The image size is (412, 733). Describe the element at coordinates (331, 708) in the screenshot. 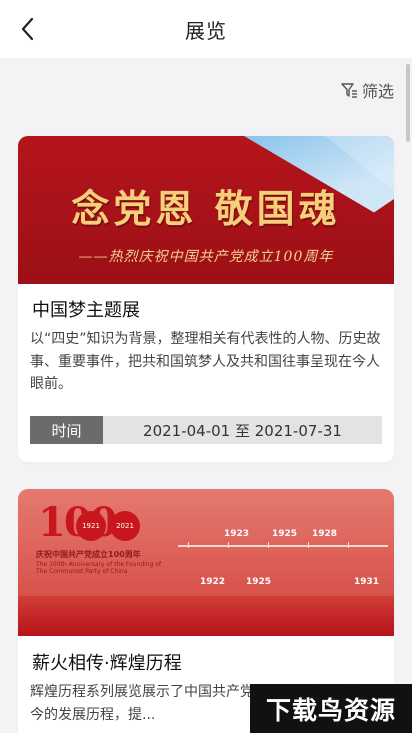

I see `watermark: 下载鸟资源` at that location.